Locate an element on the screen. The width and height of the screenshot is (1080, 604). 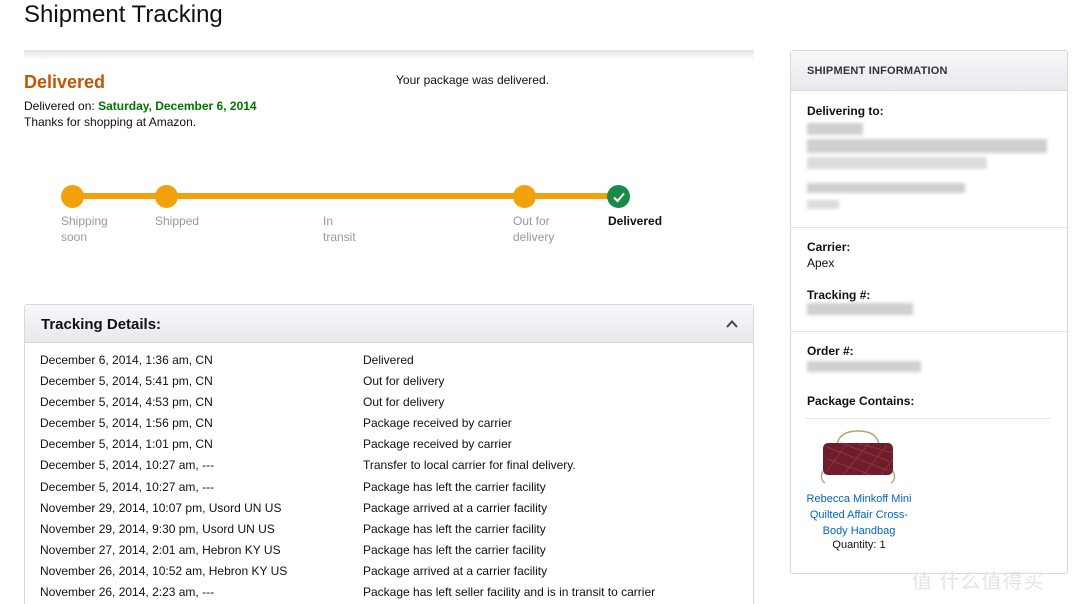
step-dot-shipping-soon is located at coordinates (72, 196).